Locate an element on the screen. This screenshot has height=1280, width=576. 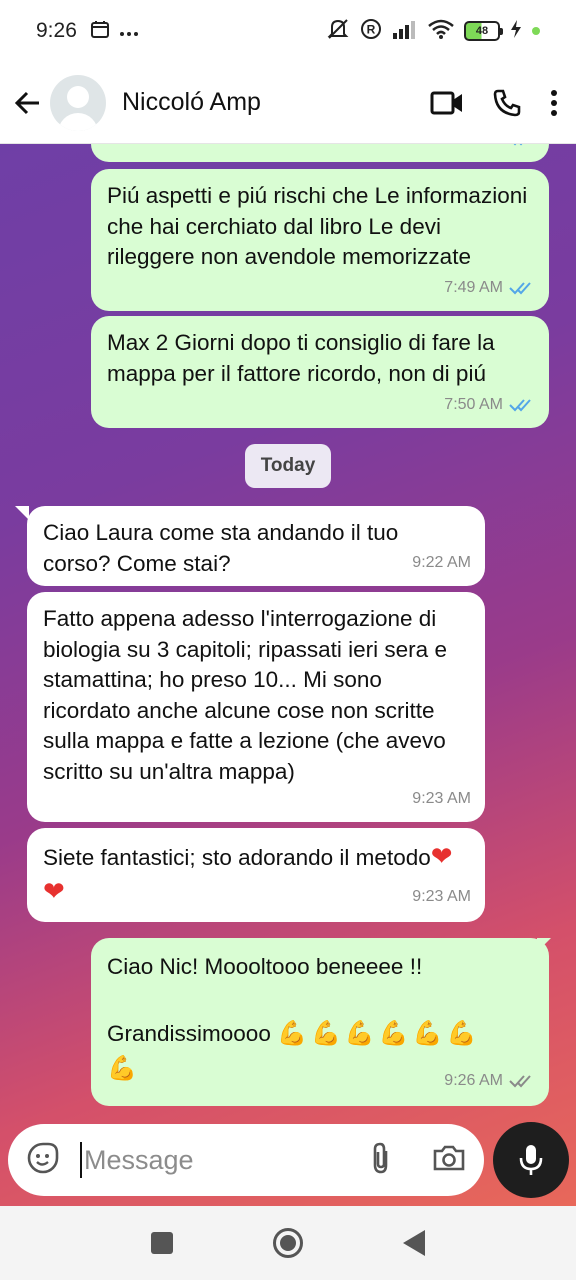
home-button is located at coordinates (288, 1243).